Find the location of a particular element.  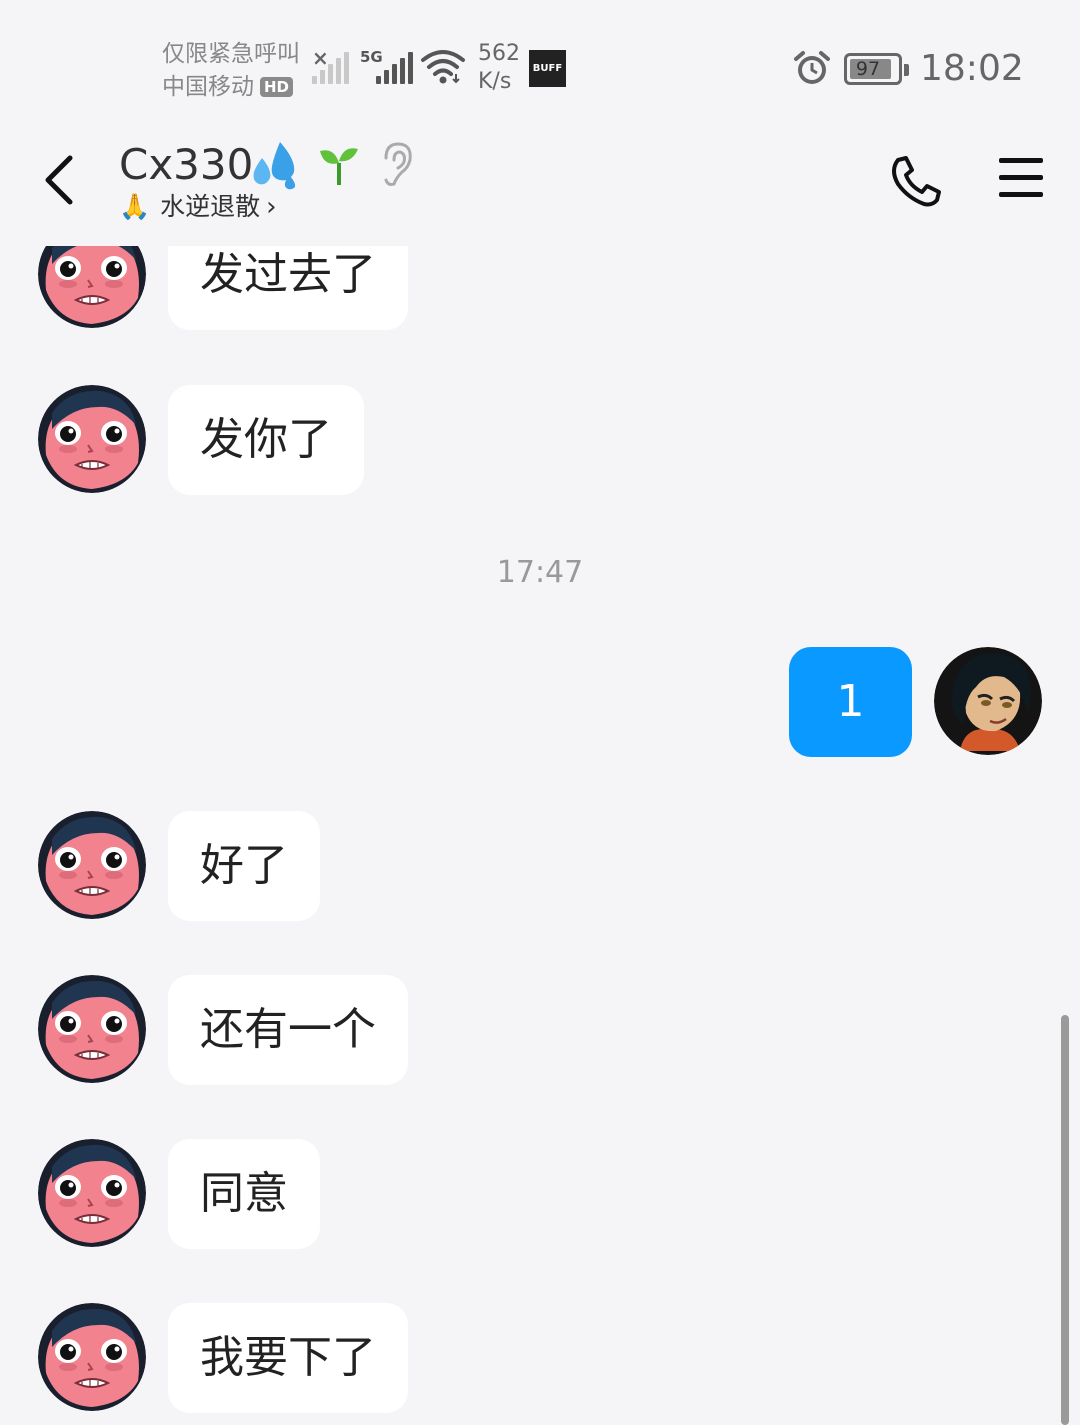

ear-icon is located at coordinates (396, 164).